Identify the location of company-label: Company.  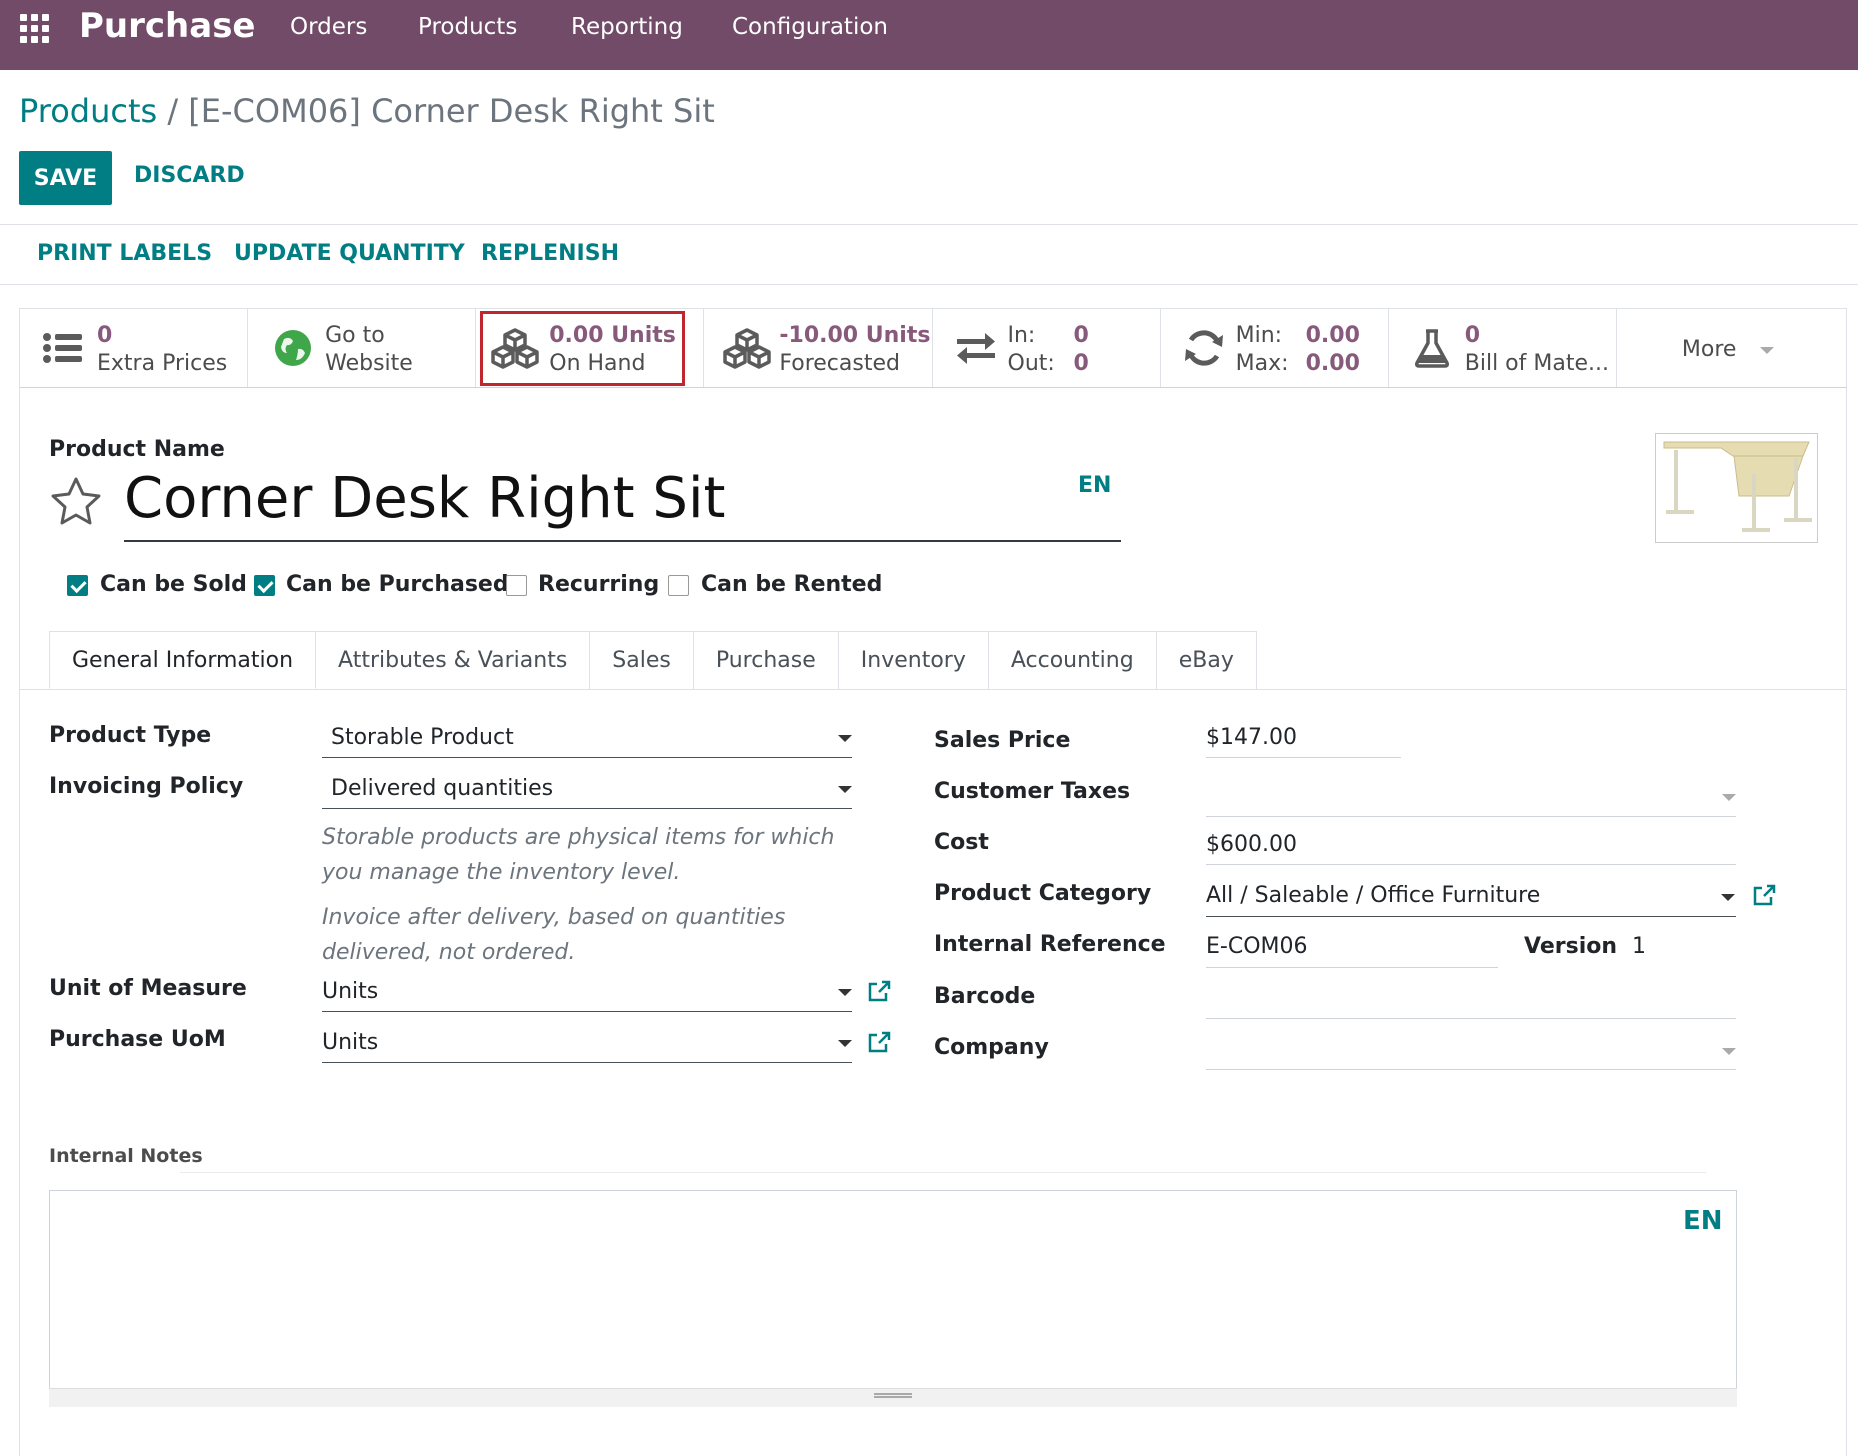
(991, 1047).